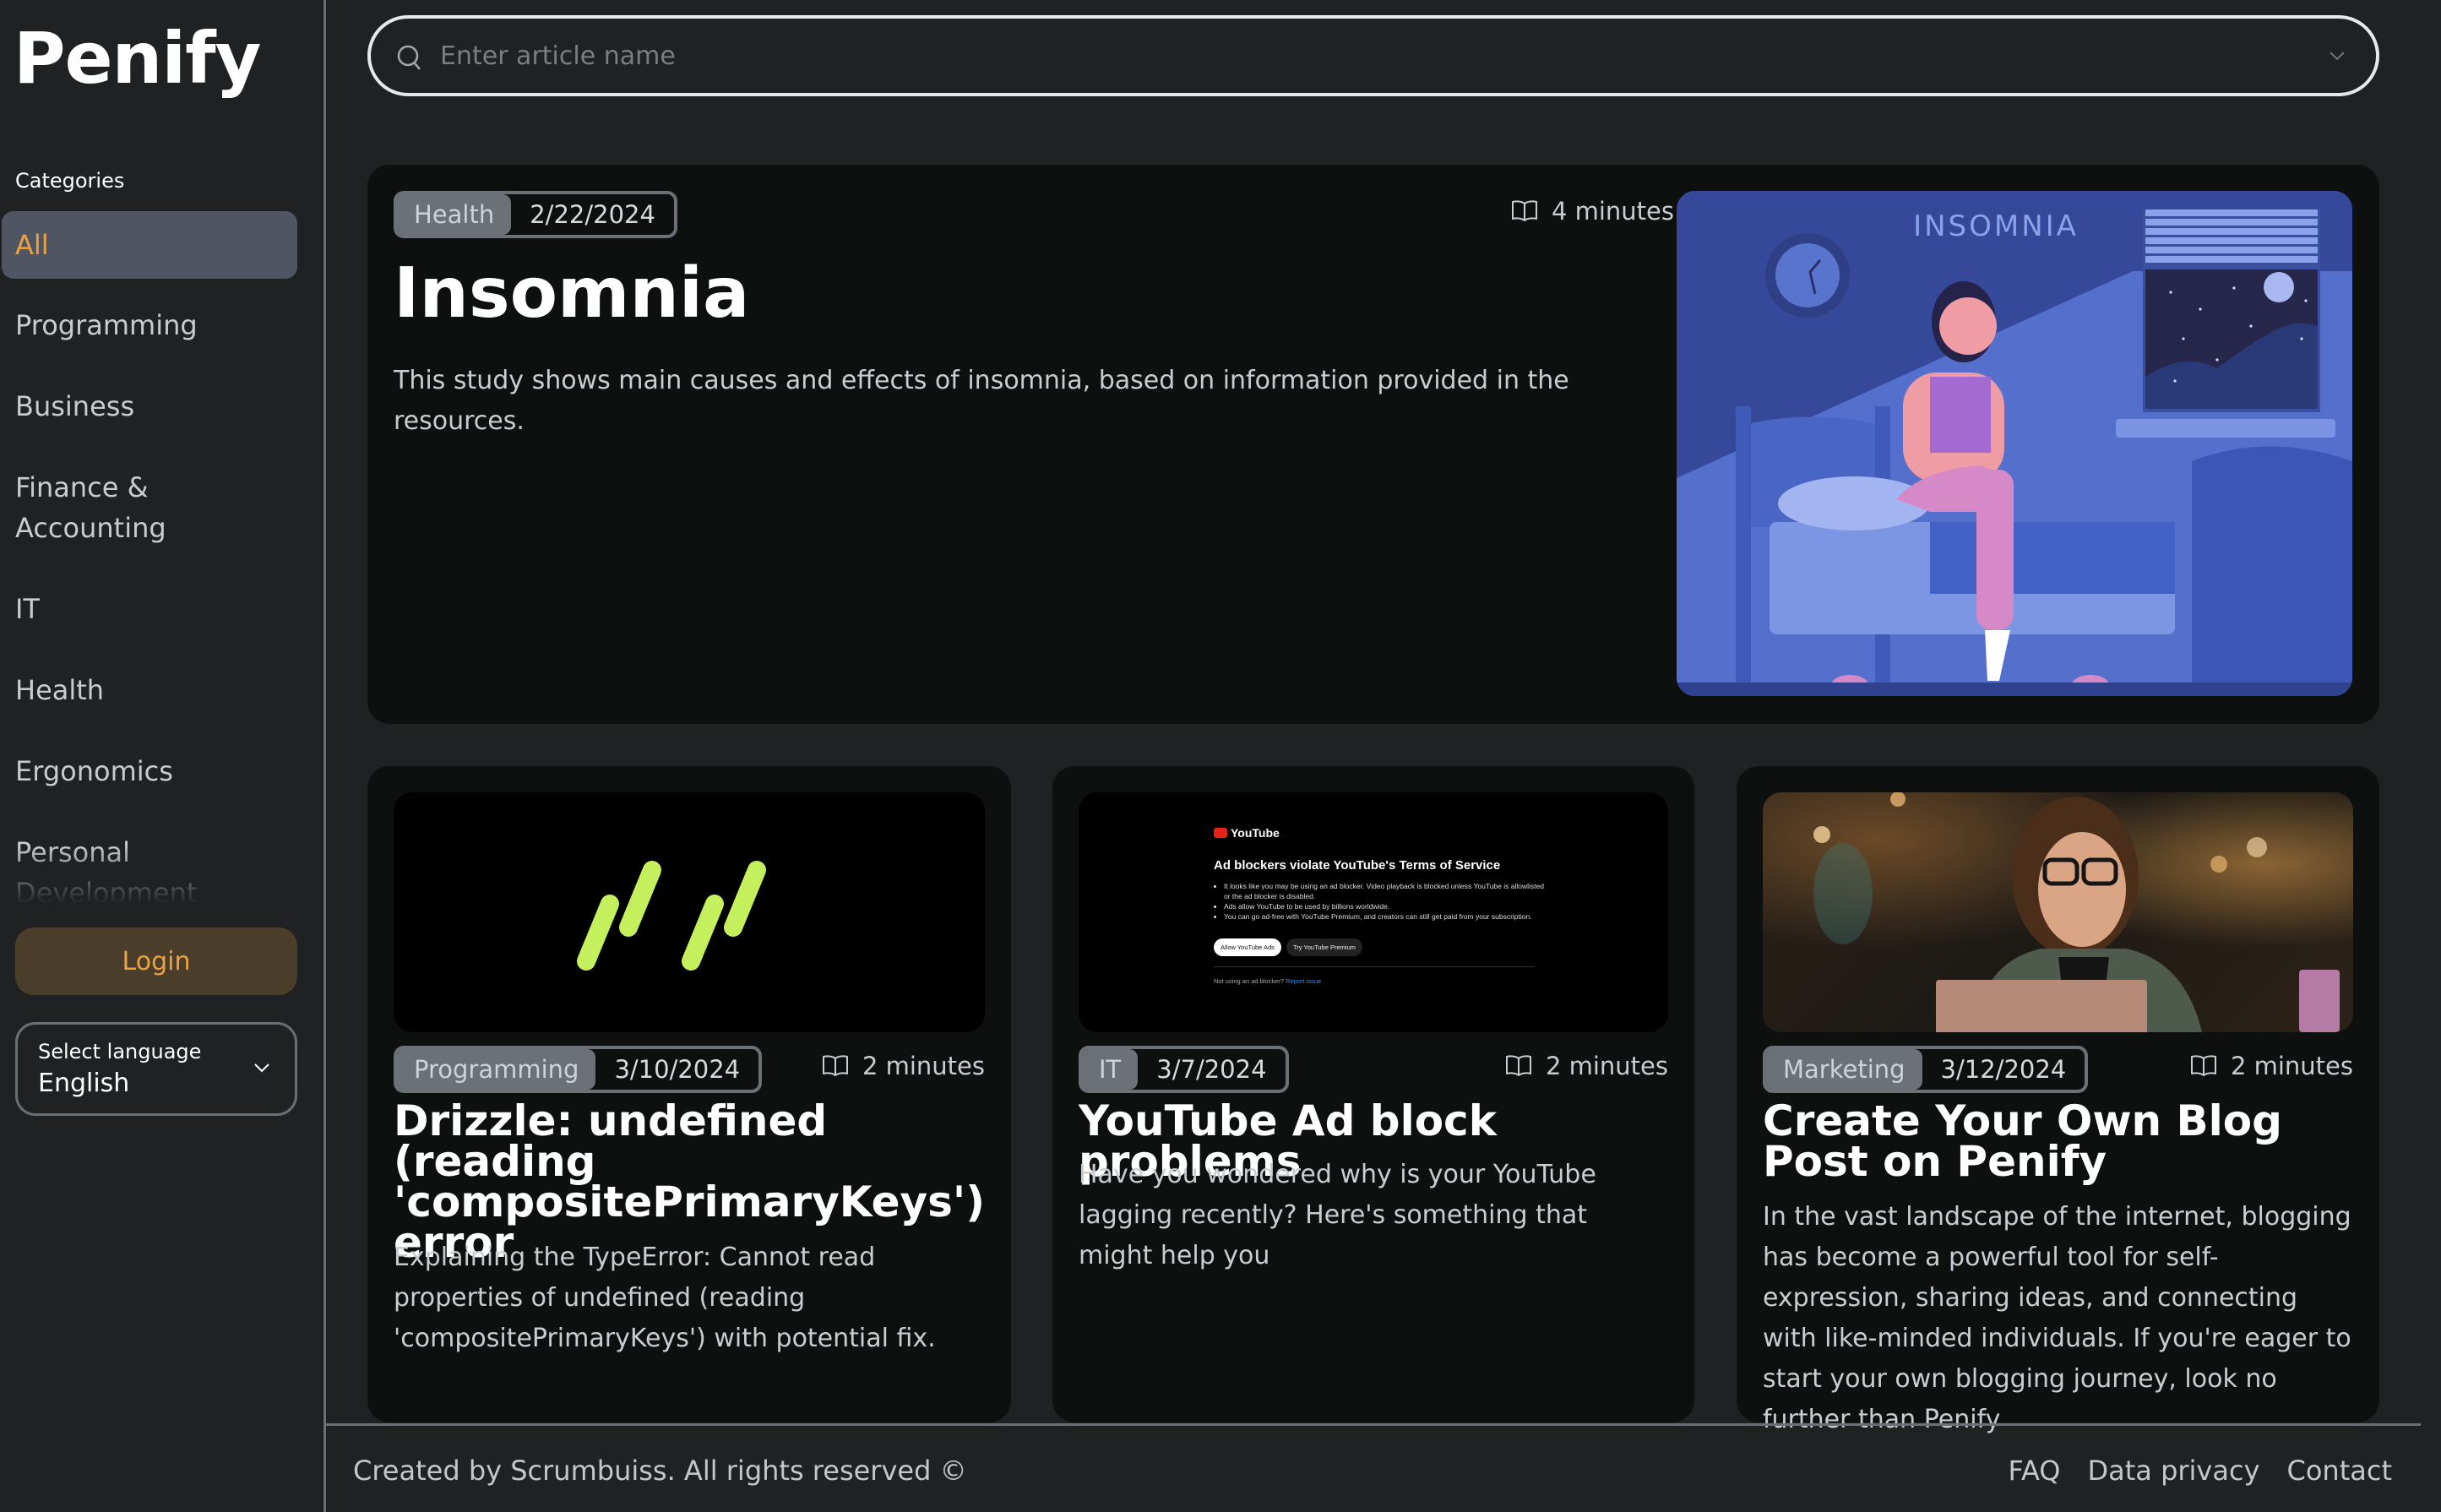 Image resolution: width=2441 pixels, height=1512 pixels. Describe the element at coordinates (1249, 981) in the screenshot. I see `youtube-footer-text: Not using an ad blocker?` at that location.